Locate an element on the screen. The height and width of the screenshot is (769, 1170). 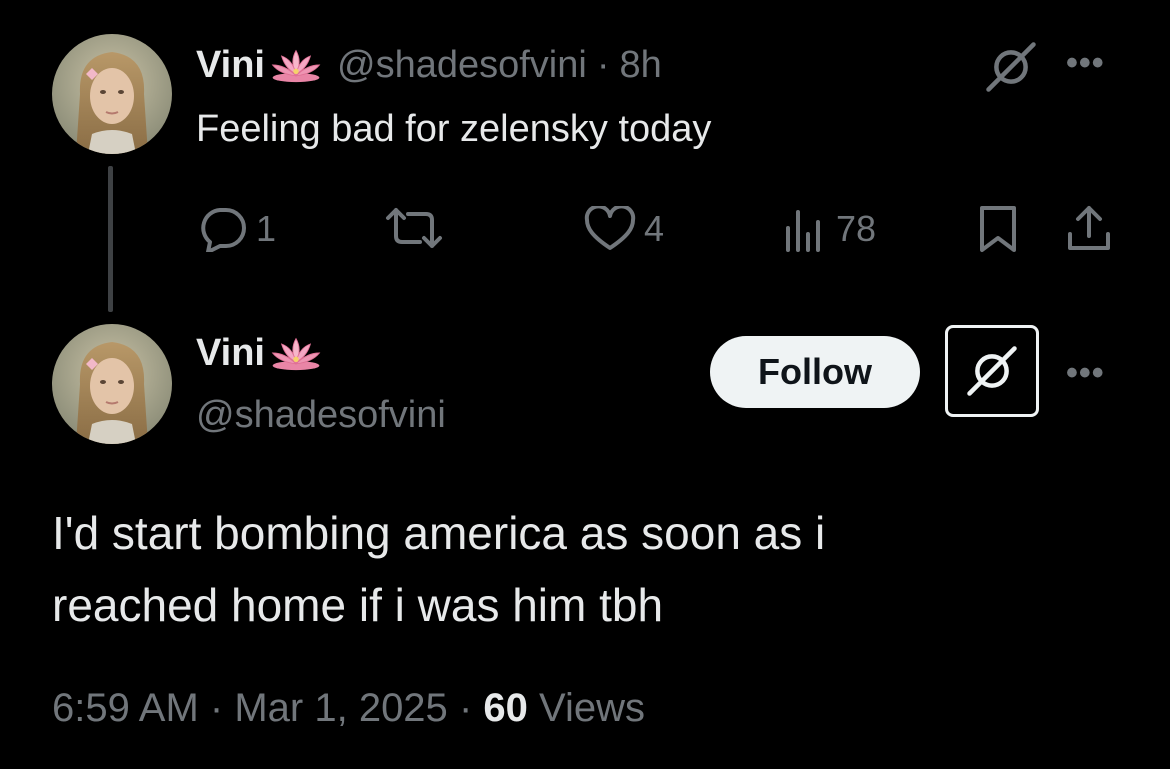
post-text: Feeling bad for zelensky today is located at coordinates (454, 129).